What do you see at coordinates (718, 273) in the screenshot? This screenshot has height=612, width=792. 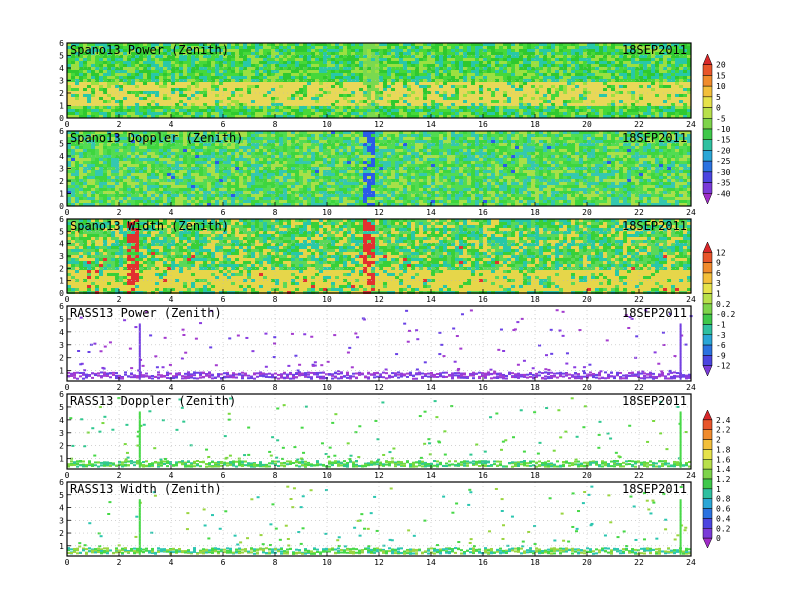 I see `colorbar-label: 6` at bounding box center [718, 273].